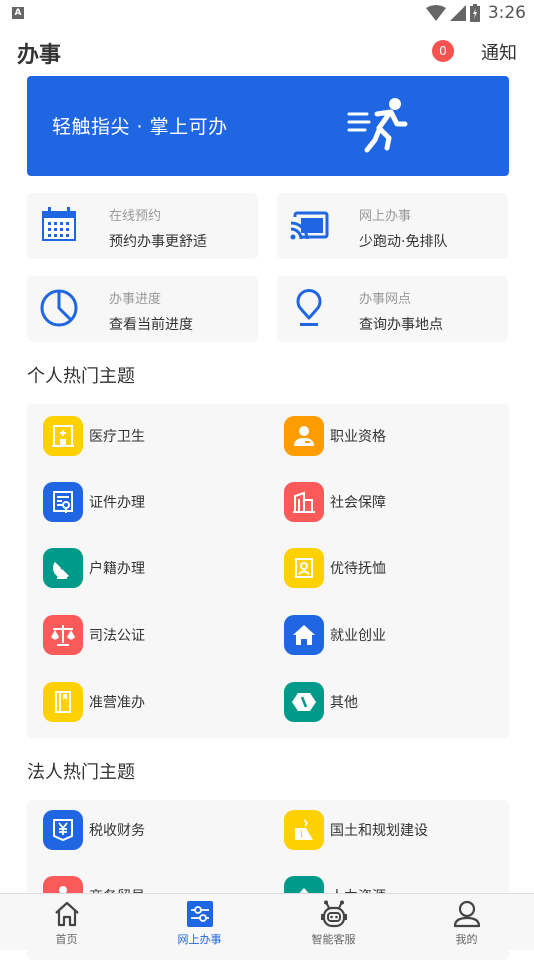 The height and width of the screenshot is (960, 534). What do you see at coordinates (39, 55) in the screenshot?
I see `page-title: 办事` at bounding box center [39, 55].